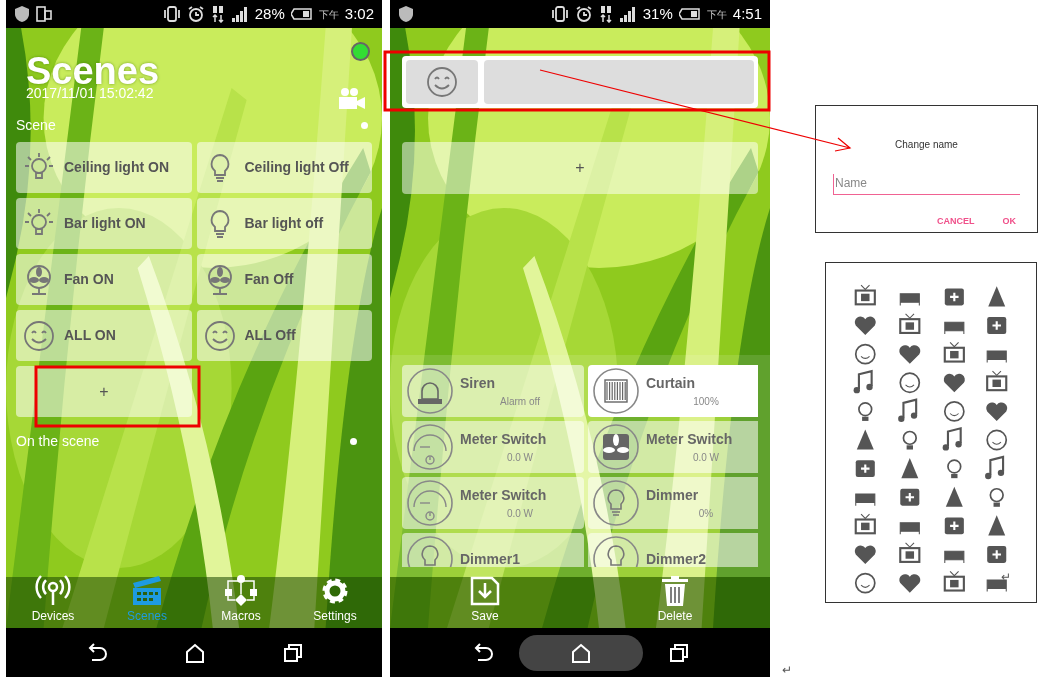 The height and width of the screenshot is (677, 1040). I want to click on battery-percent: 28%, so click(269, 13).